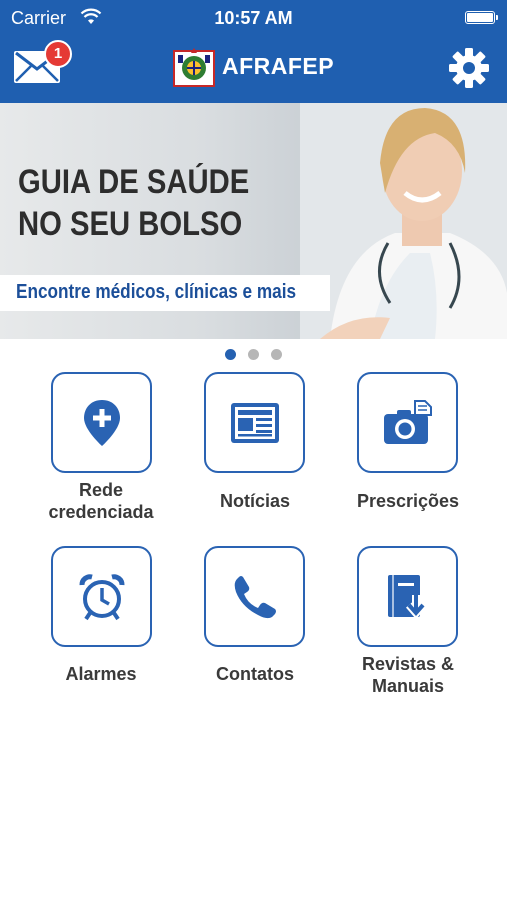  I want to click on app-title: AFRAFEP, so click(278, 66).